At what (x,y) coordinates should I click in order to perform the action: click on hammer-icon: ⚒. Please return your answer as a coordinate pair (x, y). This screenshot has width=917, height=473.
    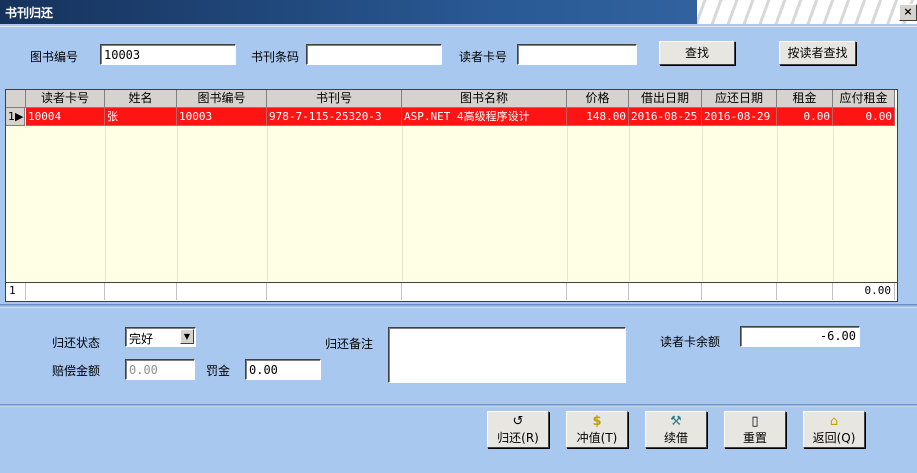
    Looking at the image, I should click on (676, 421).